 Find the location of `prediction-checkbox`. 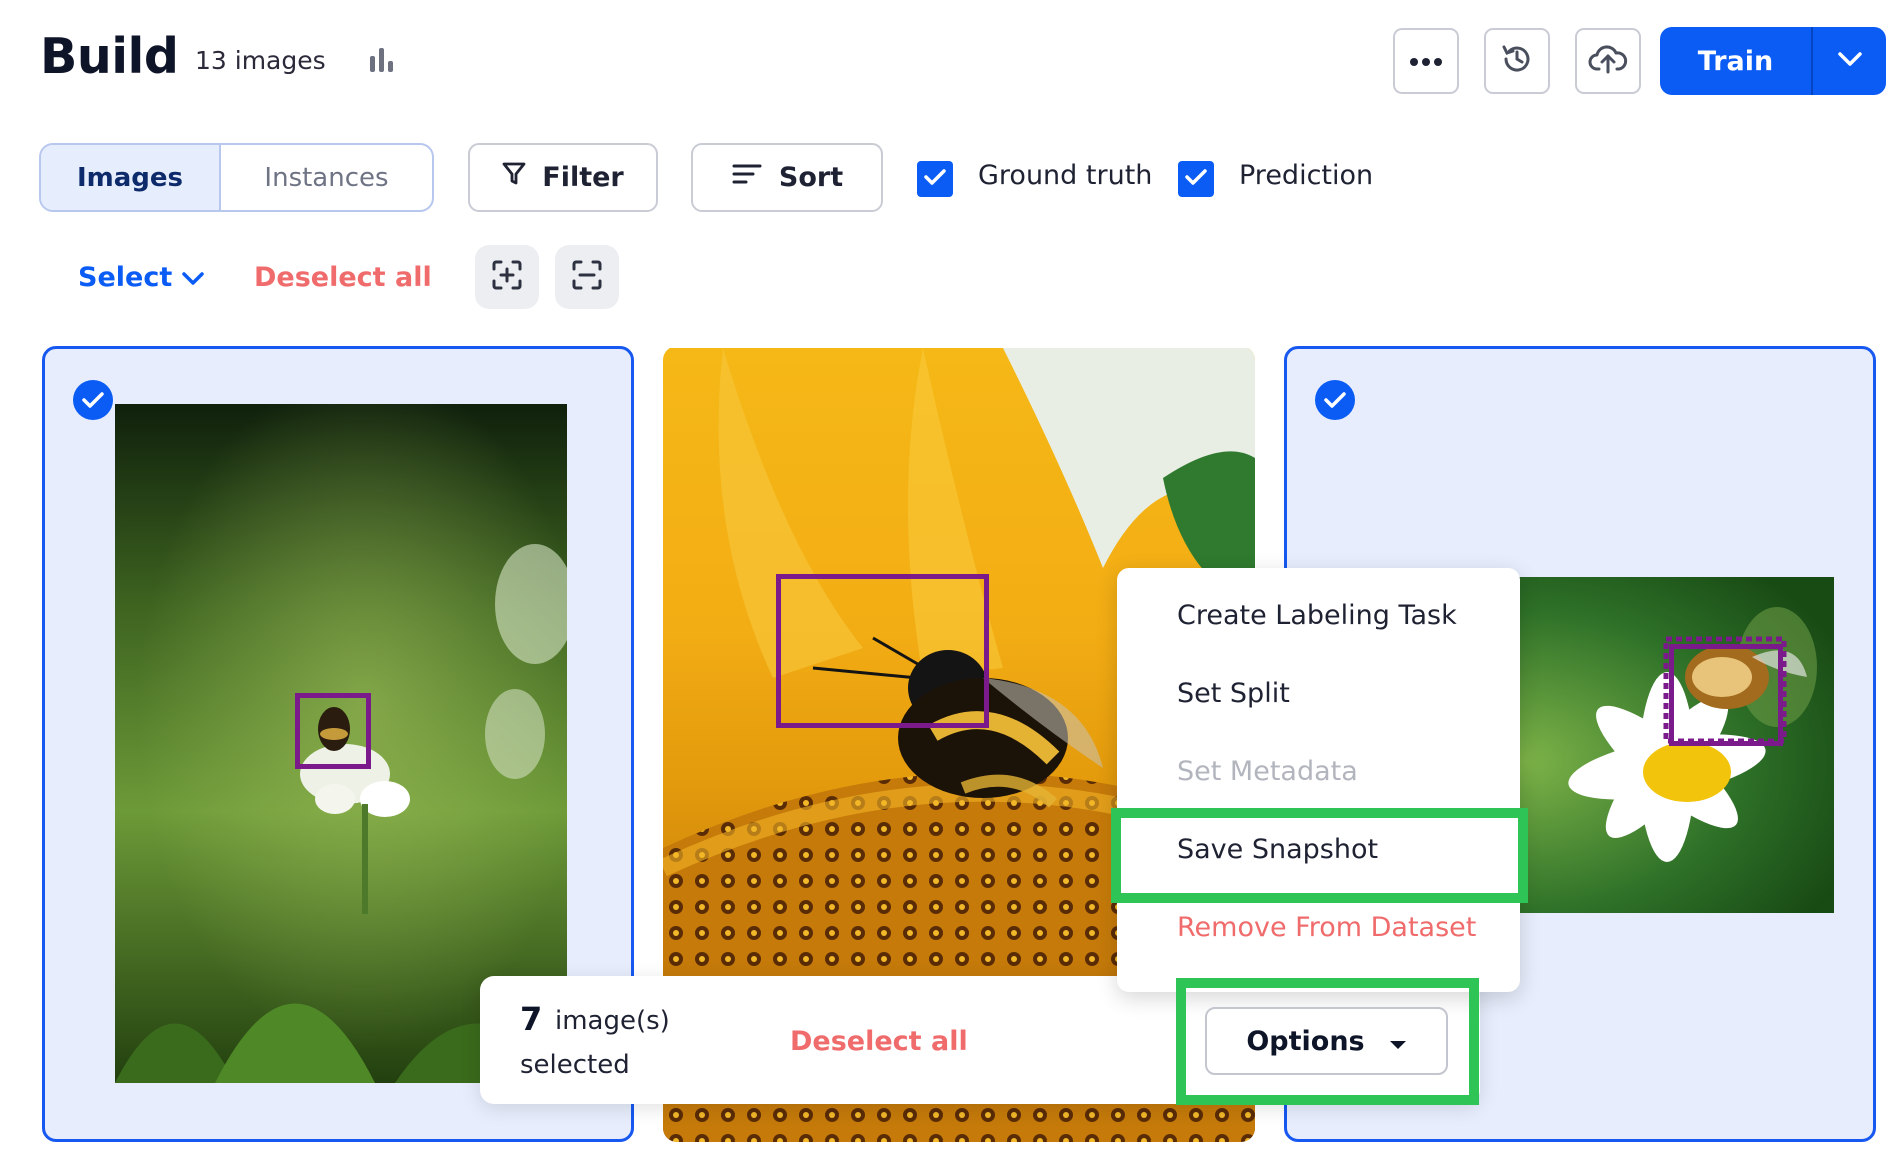

prediction-checkbox is located at coordinates (1196, 179).